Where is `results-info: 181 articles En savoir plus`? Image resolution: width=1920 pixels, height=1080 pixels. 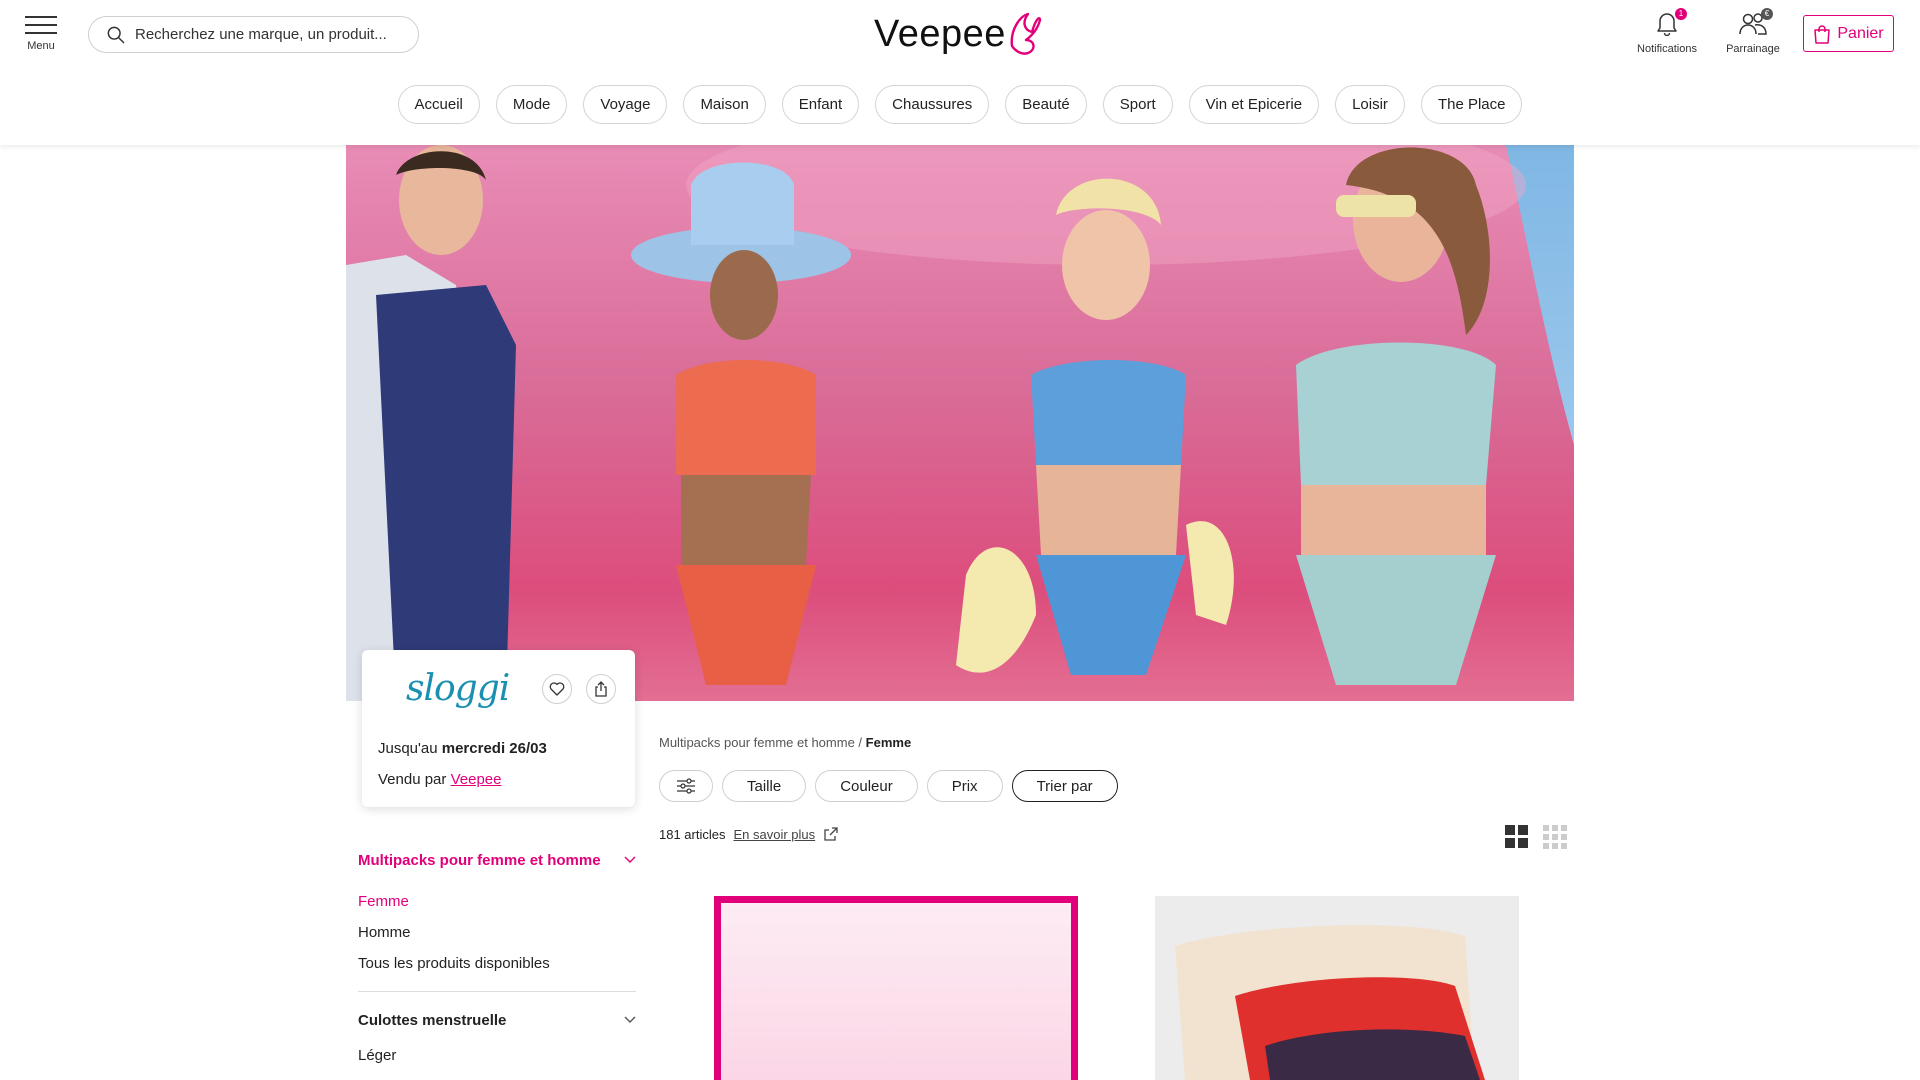
results-info: 181 articles En savoir plus is located at coordinates (749, 834).